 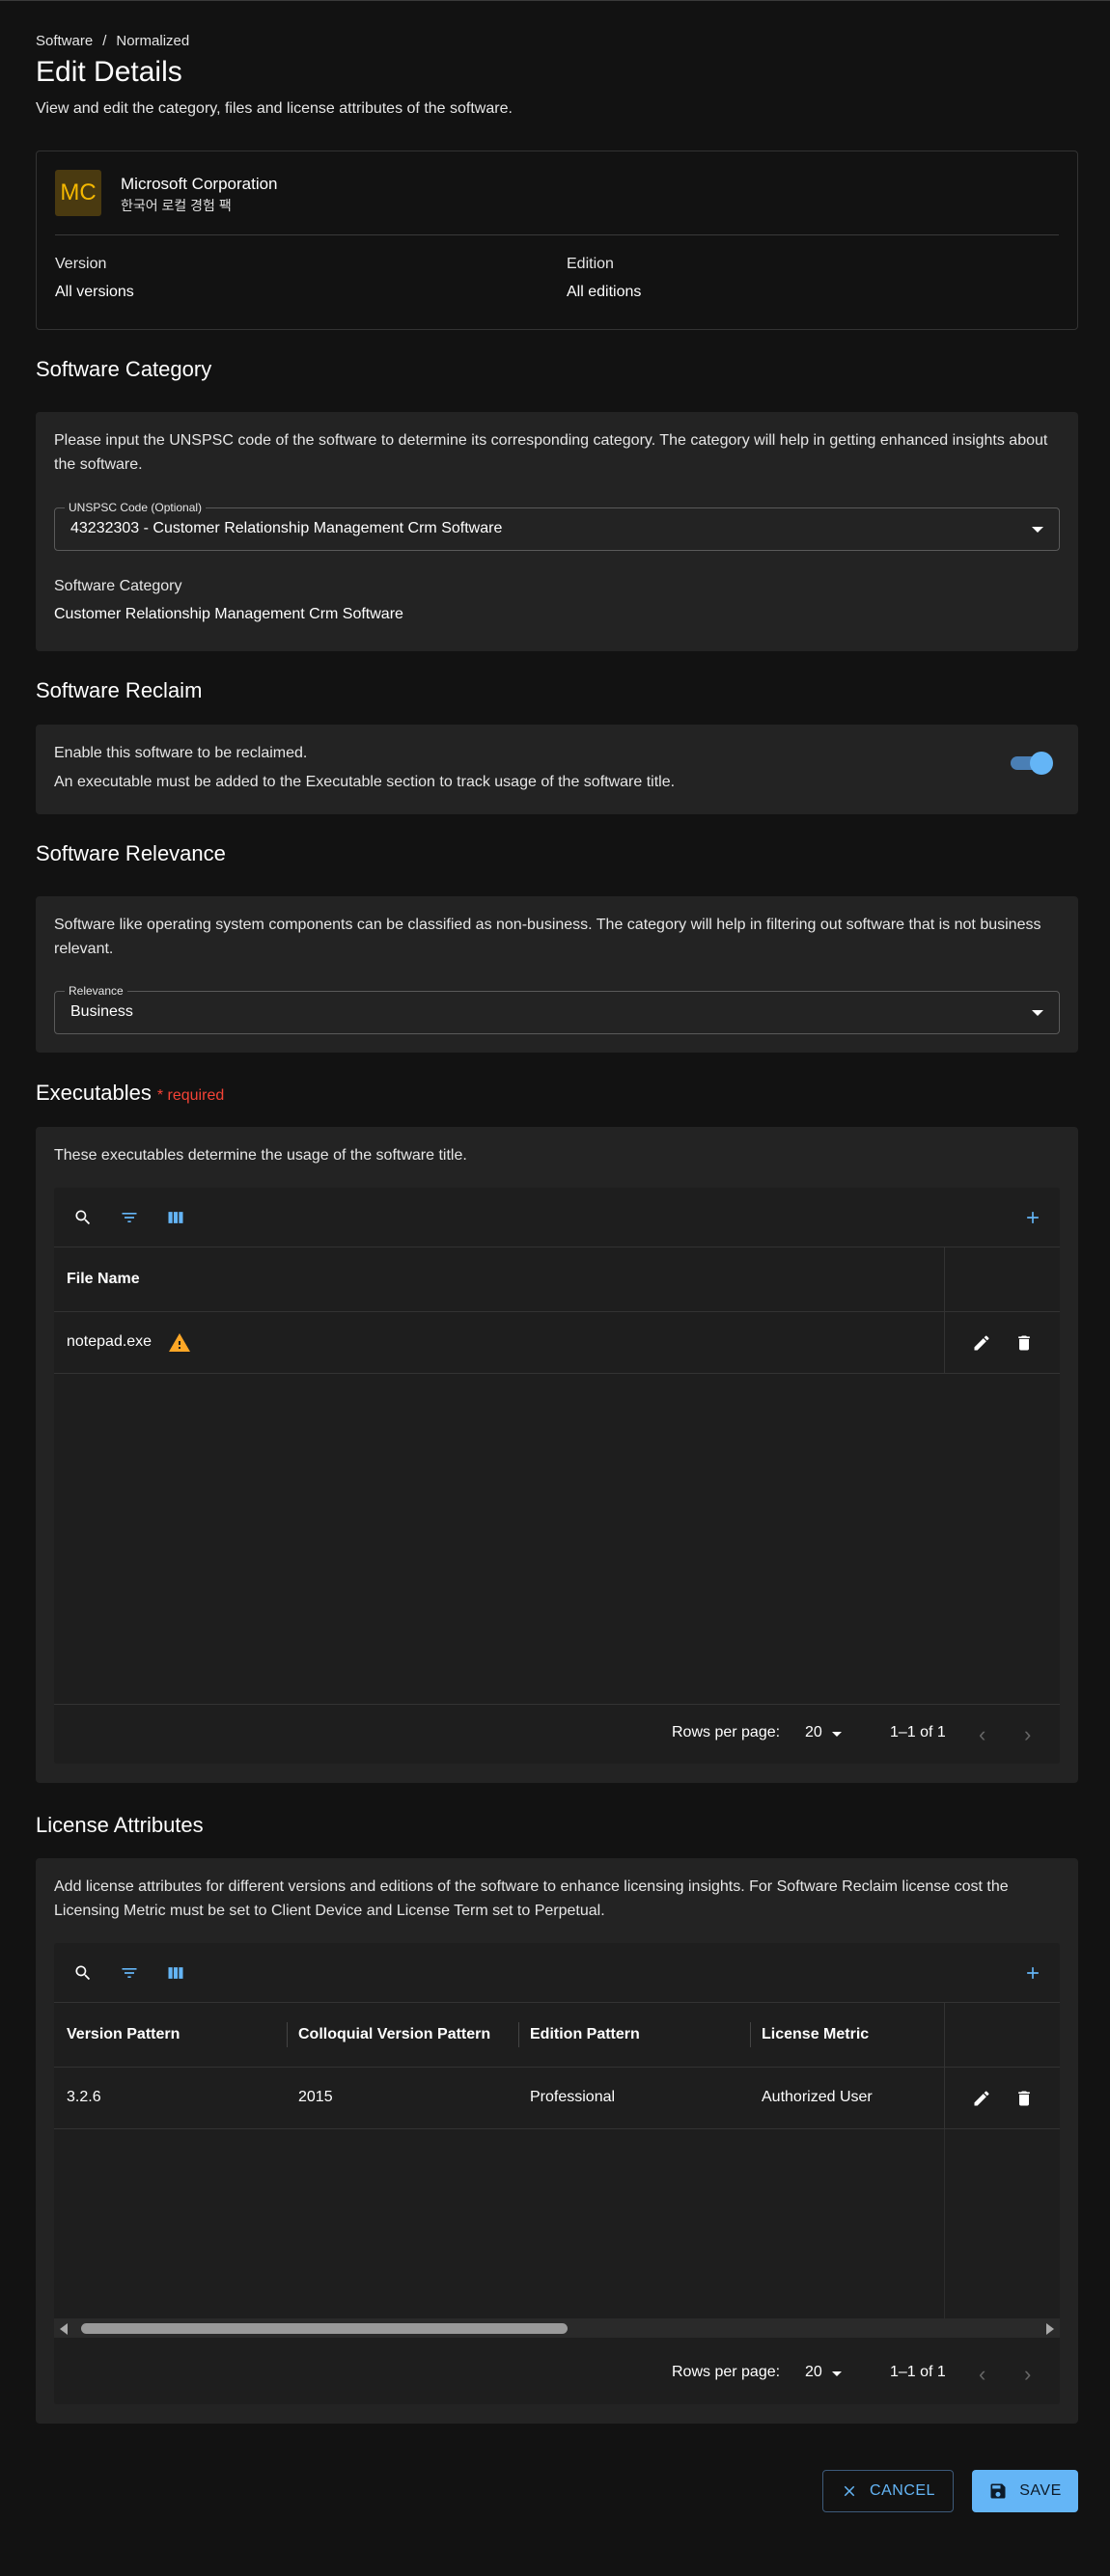 I want to click on column-colloquial-version-pattern: Colloquial Version Pattern, so click(x=394, y=2035).